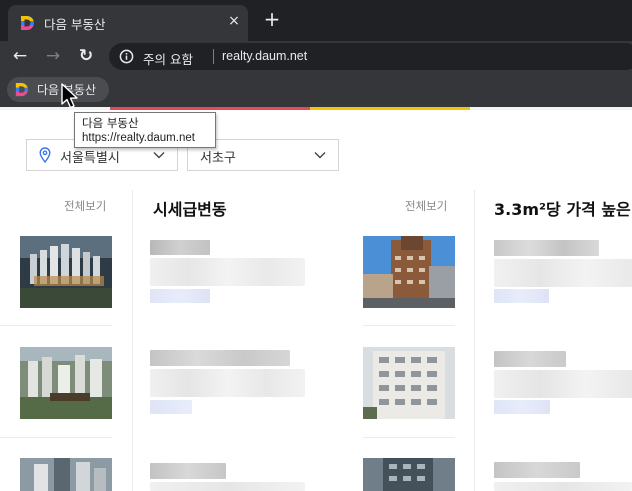  I want to click on page-top-strip, so click(316, 108).